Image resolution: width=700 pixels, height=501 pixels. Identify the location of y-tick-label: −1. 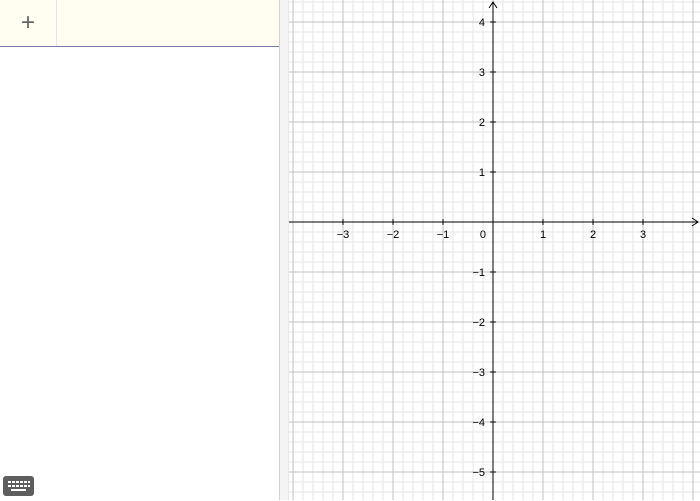
(478, 273).